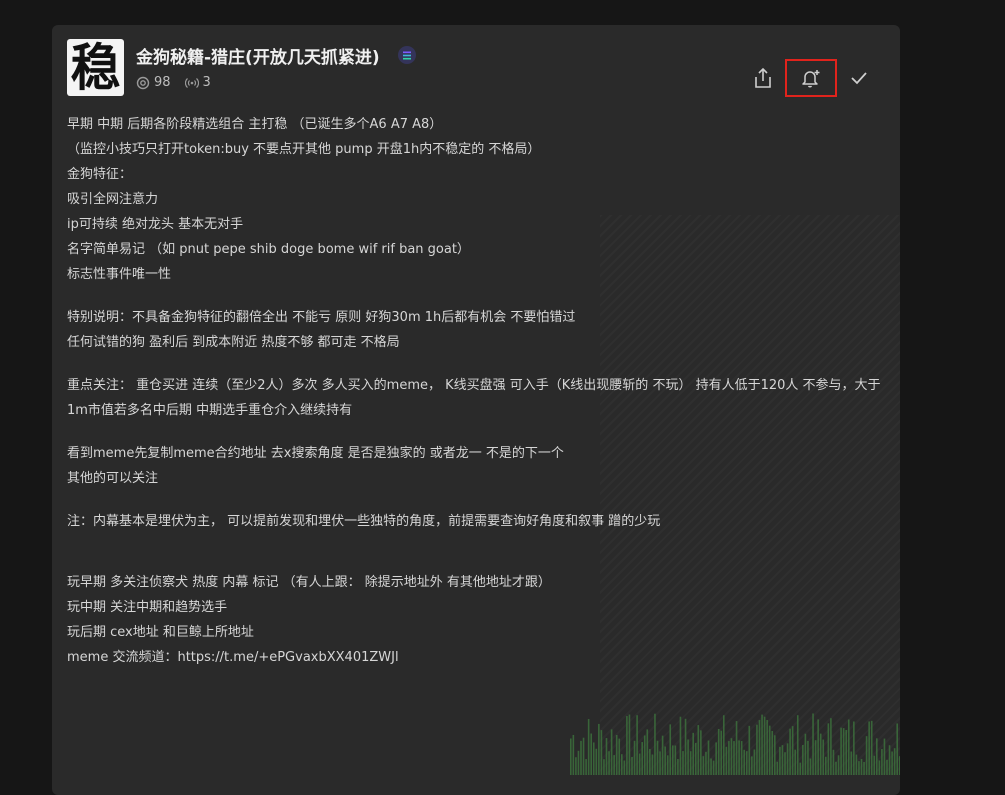 The width and height of the screenshot is (1005, 795). What do you see at coordinates (706, 740) in the screenshot?
I see `background-volume-chart` at bounding box center [706, 740].